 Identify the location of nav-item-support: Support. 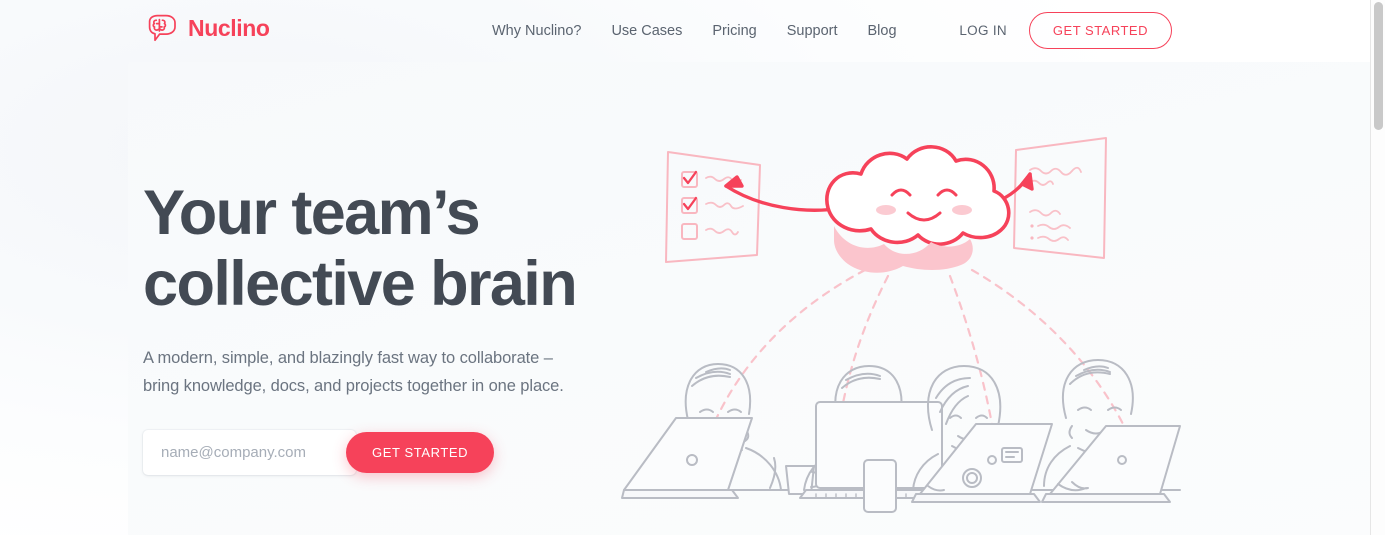
(812, 31).